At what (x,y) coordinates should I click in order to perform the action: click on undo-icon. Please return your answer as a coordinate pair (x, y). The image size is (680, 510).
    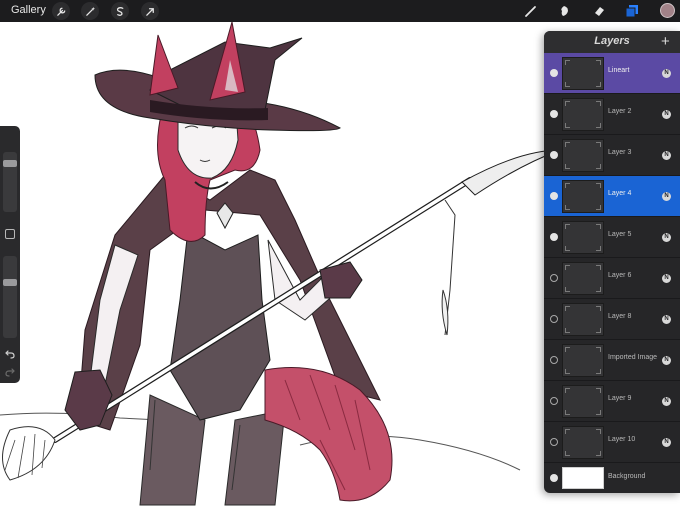
    Looking at the image, I should click on (10, 354).